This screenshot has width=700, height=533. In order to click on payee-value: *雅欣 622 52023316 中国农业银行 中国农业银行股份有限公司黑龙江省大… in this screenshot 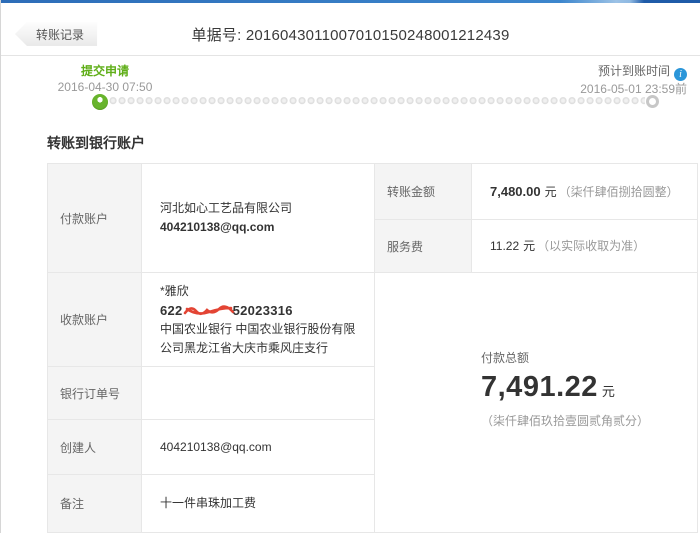, I will do `click(258, 320)`.